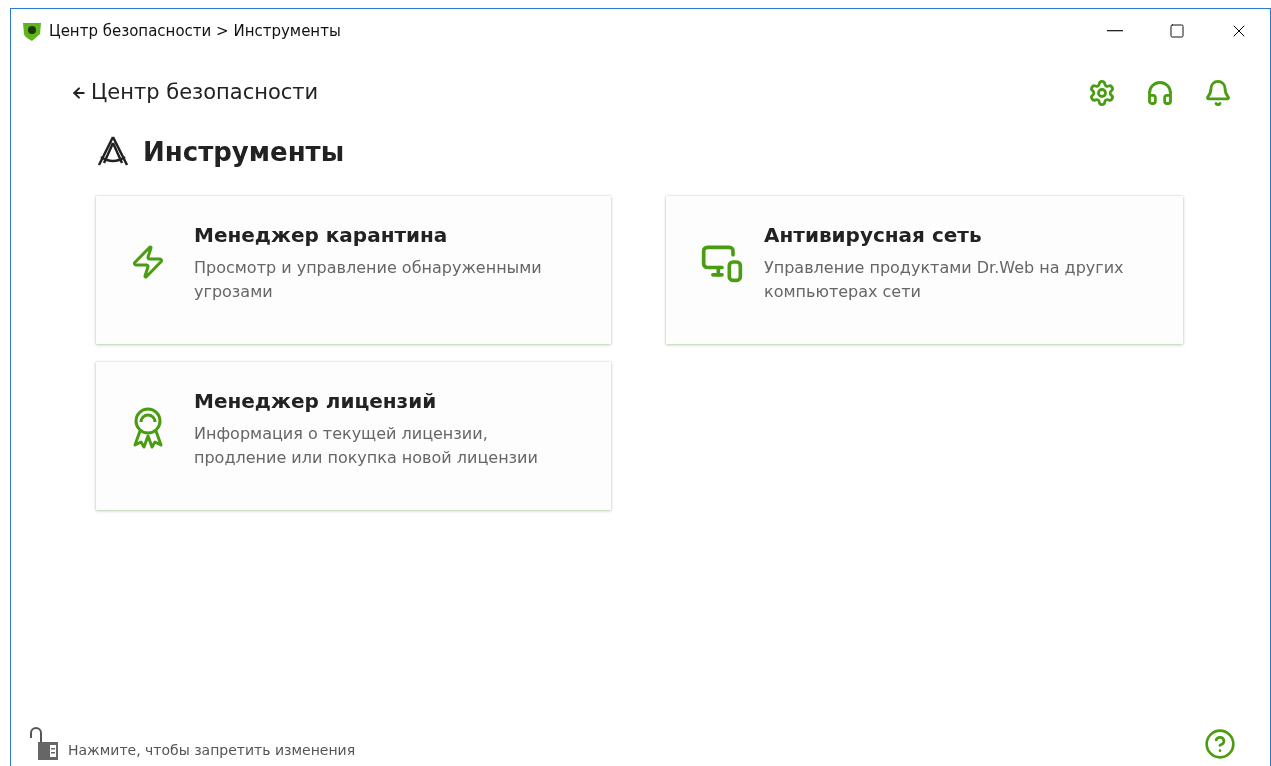 This screenshot has width=1271, height=766. Describe the element at coordinates (195, 31) in the screenshot. I see `window-title: Центр безопасности > Инструменты` at that location.